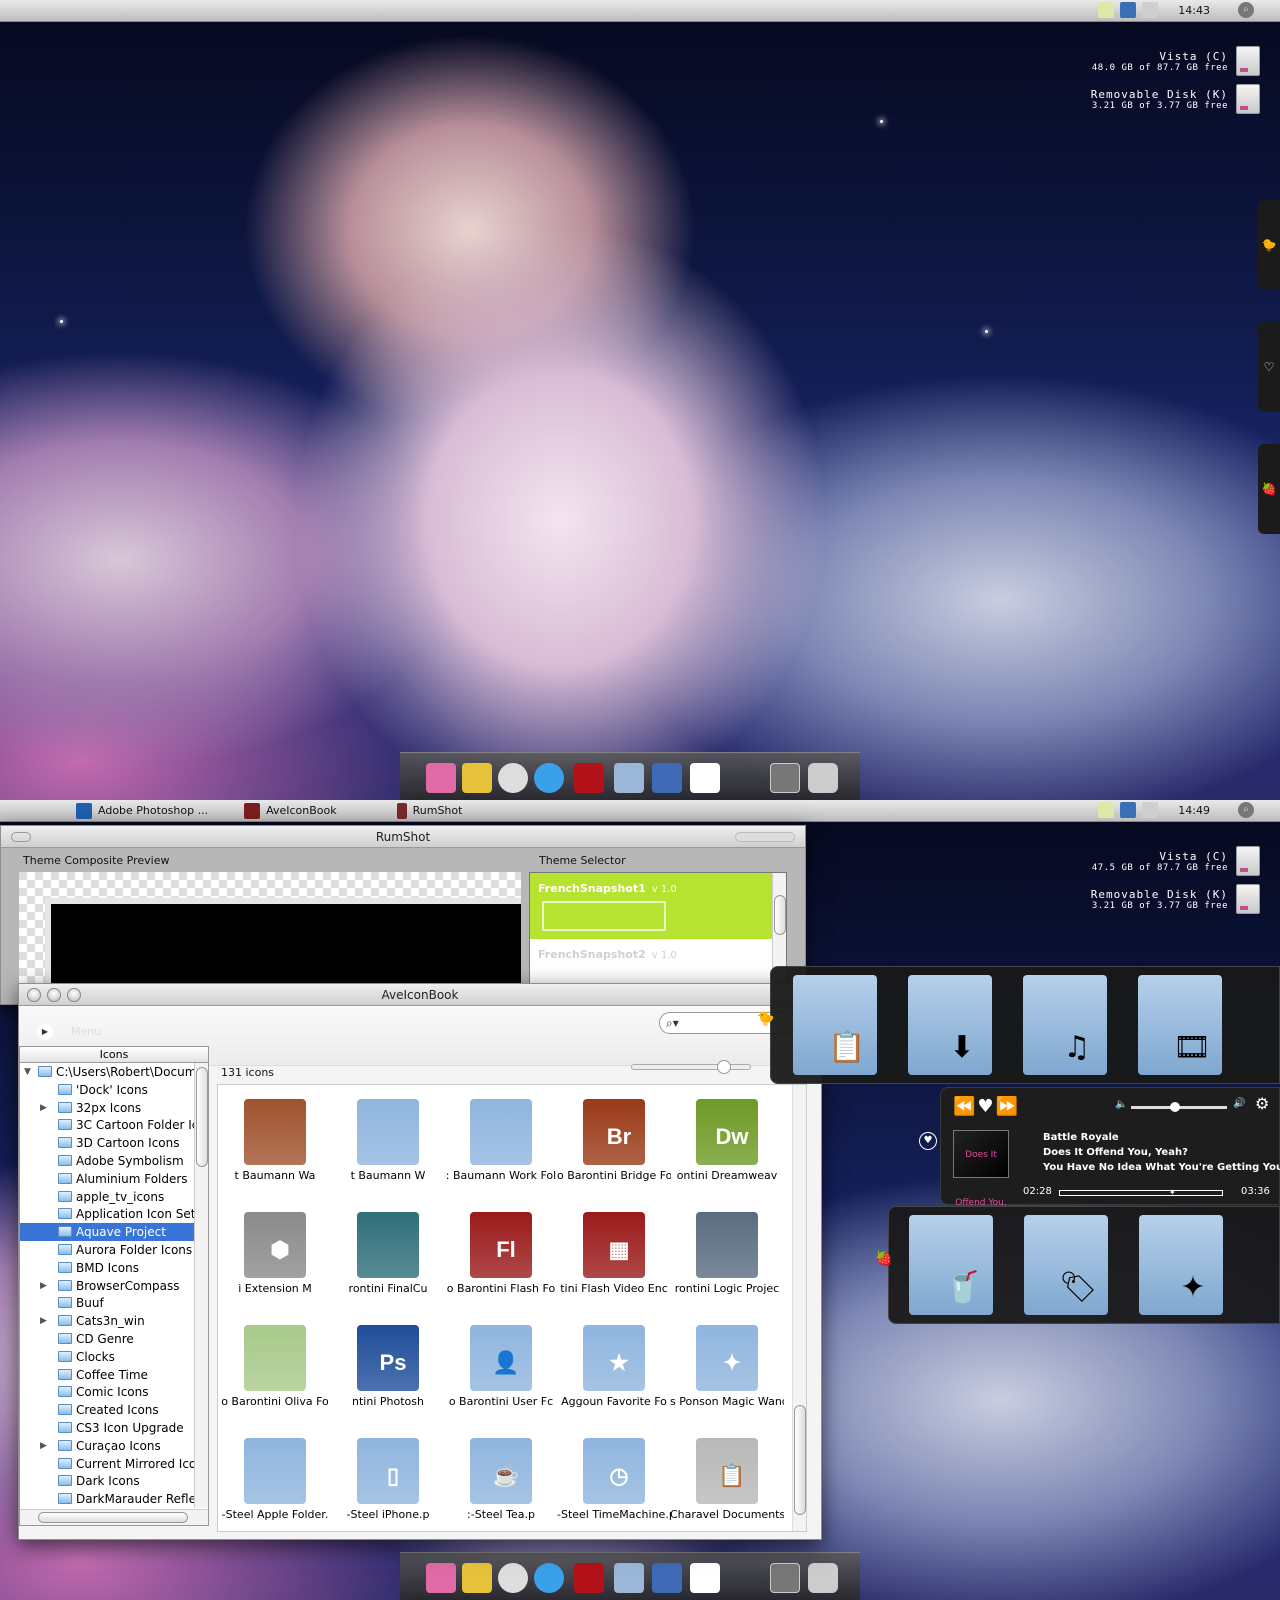 Image resolution: width=1280 pixels, height=1600 pixels. Describe the element at coordinates (1172, 1193) in the screenshot. I see `progress-knob: ✦` at that location.